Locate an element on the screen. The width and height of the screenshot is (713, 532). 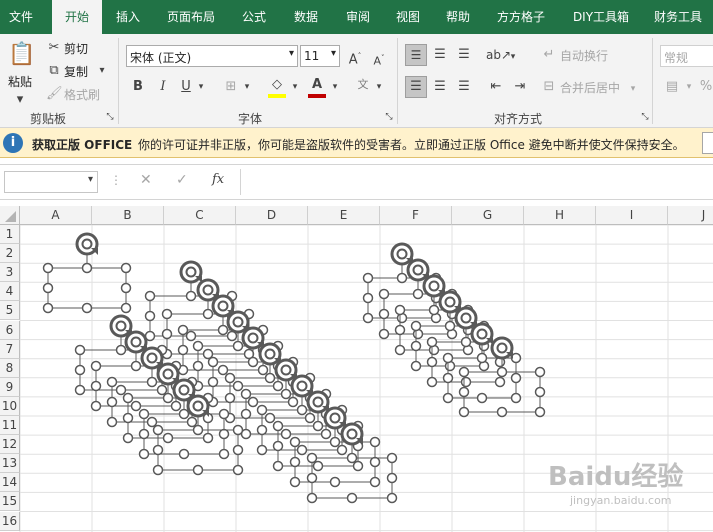
underline-button: U is located at coordinates (186, 87).